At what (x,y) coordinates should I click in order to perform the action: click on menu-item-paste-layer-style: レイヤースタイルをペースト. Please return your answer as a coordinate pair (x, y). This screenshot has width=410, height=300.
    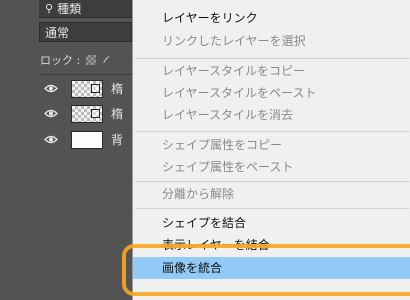
    Looking at the image, I should click on (271, 93).